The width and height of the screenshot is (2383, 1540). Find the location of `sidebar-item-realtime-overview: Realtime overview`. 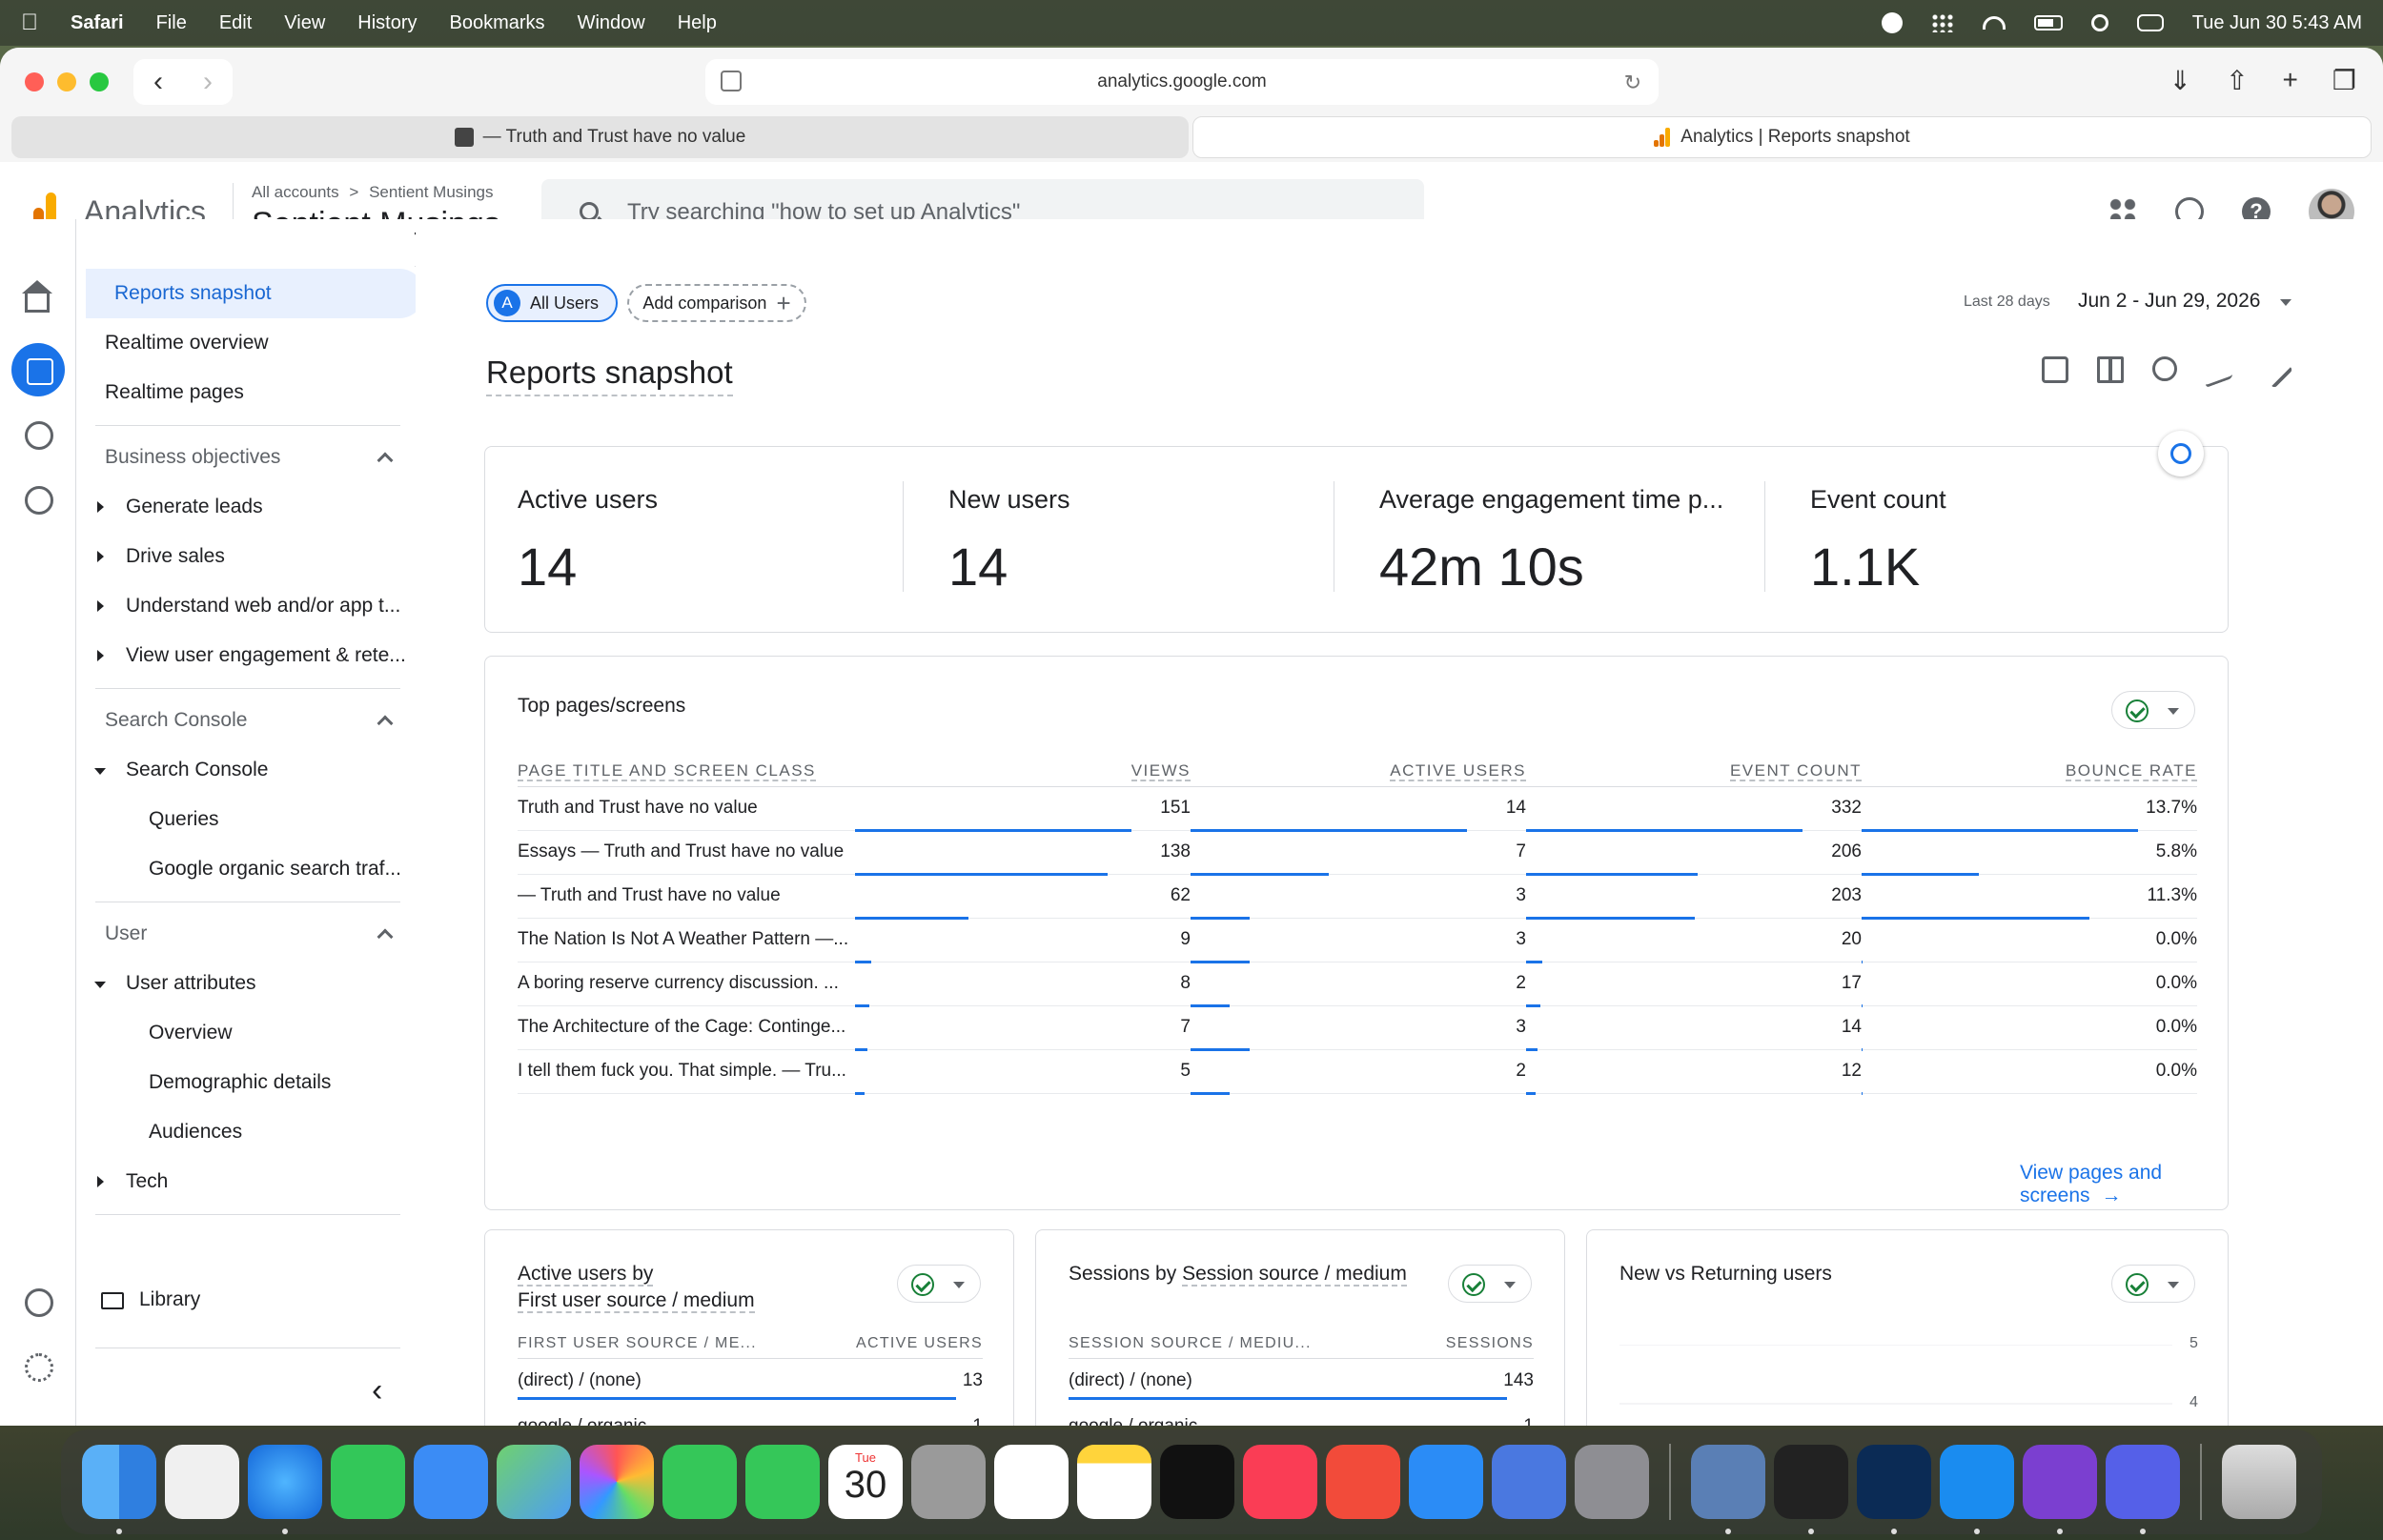

sidebar-item-realtime-overview: Realtime overview is located at coordinates (187, 343).